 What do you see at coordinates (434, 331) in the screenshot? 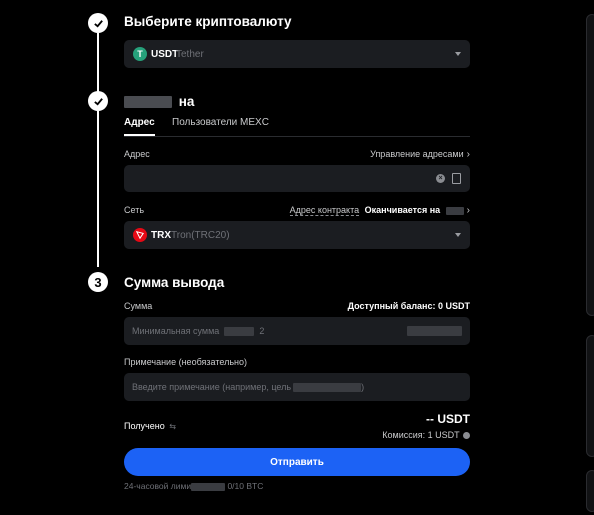
I see `redacted-max-button` at bounding box center [434, 331].